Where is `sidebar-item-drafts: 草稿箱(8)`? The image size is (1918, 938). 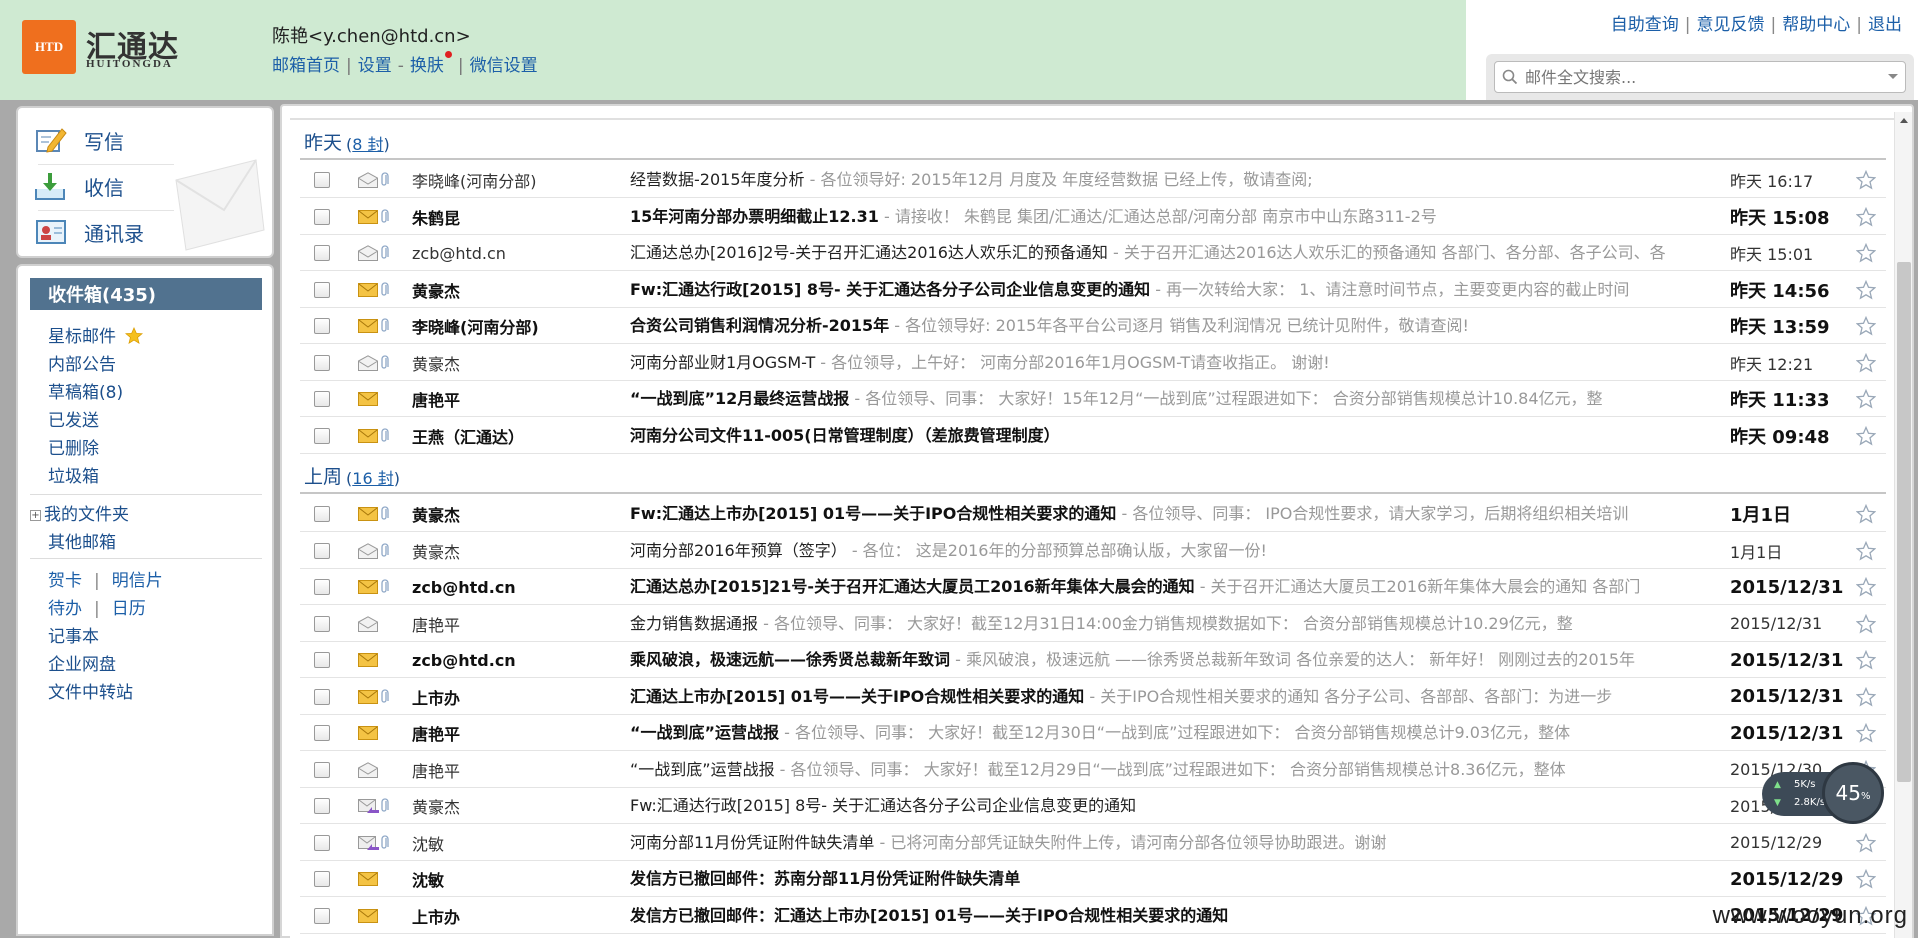 sidebar-item-drafts: 草稿箱(8) is located at coordinates (85, 390).